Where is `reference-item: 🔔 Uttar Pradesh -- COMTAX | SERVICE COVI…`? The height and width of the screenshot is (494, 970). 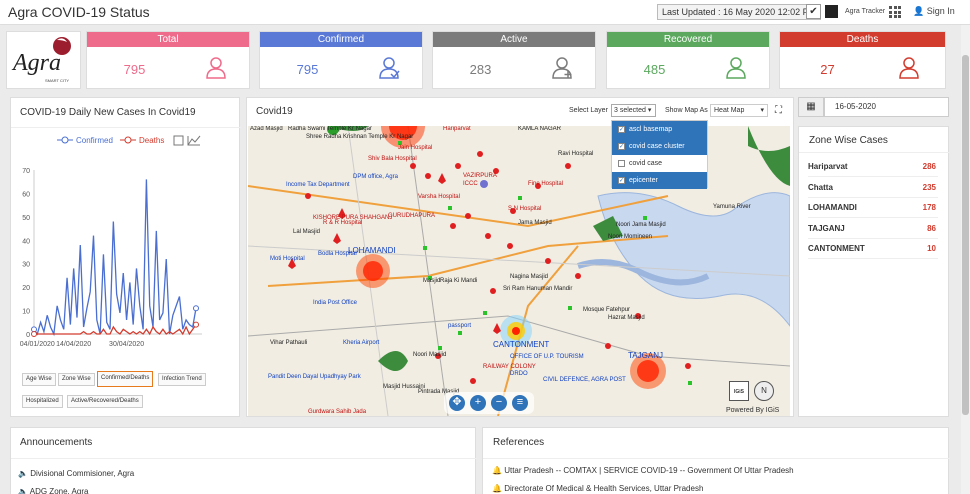
reference-item: 🔔 Uttar Pradesh -- COMTAX | SERVICE COVI… is located at coordinates (643, 470).